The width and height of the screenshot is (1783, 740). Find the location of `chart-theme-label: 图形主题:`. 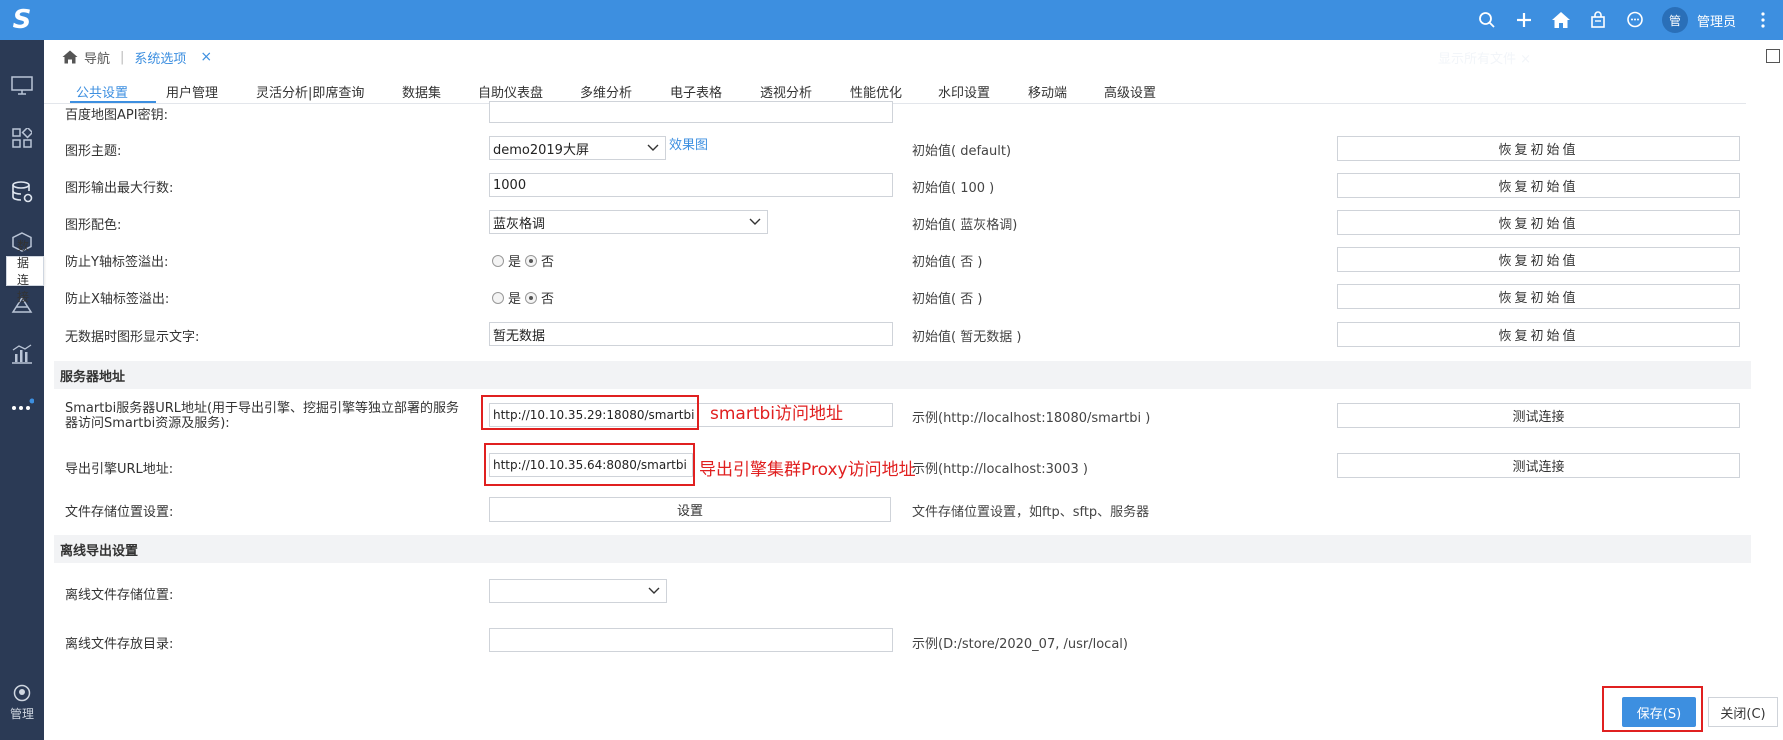

chart-theme-label: 图形主题: is located at coordinates (93, 151).